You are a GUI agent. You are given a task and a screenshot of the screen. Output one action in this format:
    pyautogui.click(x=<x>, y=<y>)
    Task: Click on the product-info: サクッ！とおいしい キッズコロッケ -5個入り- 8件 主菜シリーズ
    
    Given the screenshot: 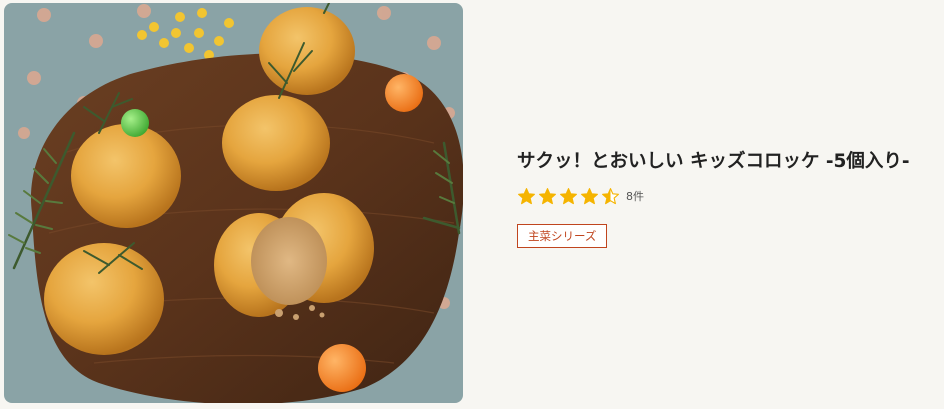 What is the action you would take?
    pyautogui.click(x=727, y=199)
    